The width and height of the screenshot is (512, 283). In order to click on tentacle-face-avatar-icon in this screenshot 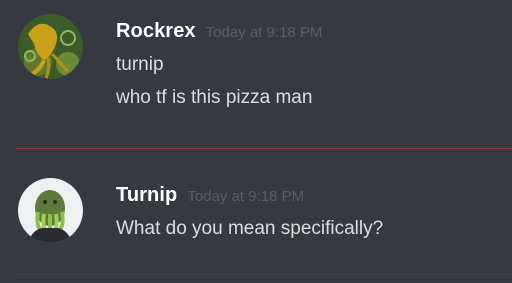, I will do `click(50, 210)`.